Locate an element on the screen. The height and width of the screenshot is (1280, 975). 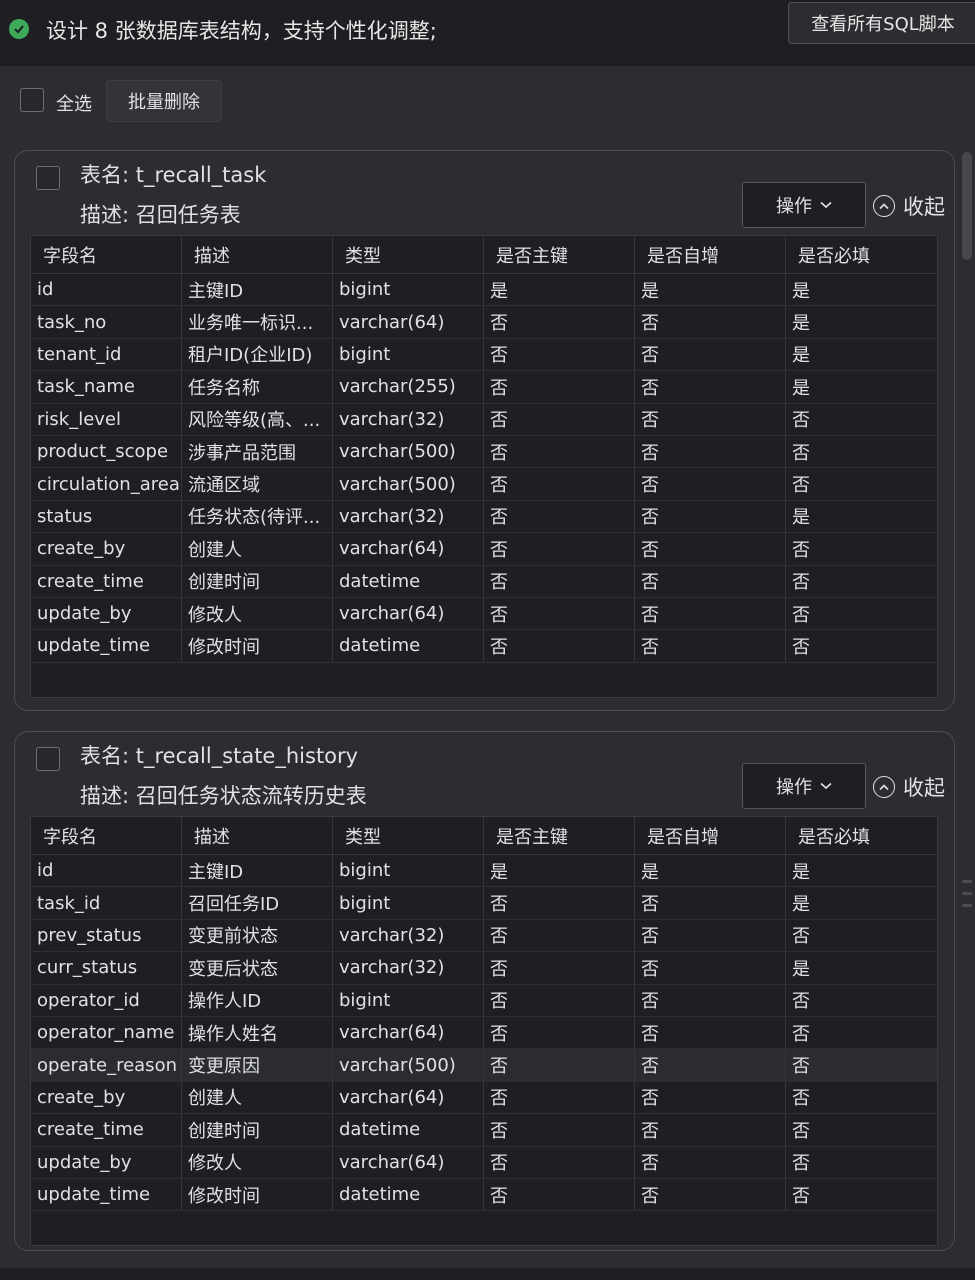
select-all-label: 全选 is located at coordinates (74, 103).